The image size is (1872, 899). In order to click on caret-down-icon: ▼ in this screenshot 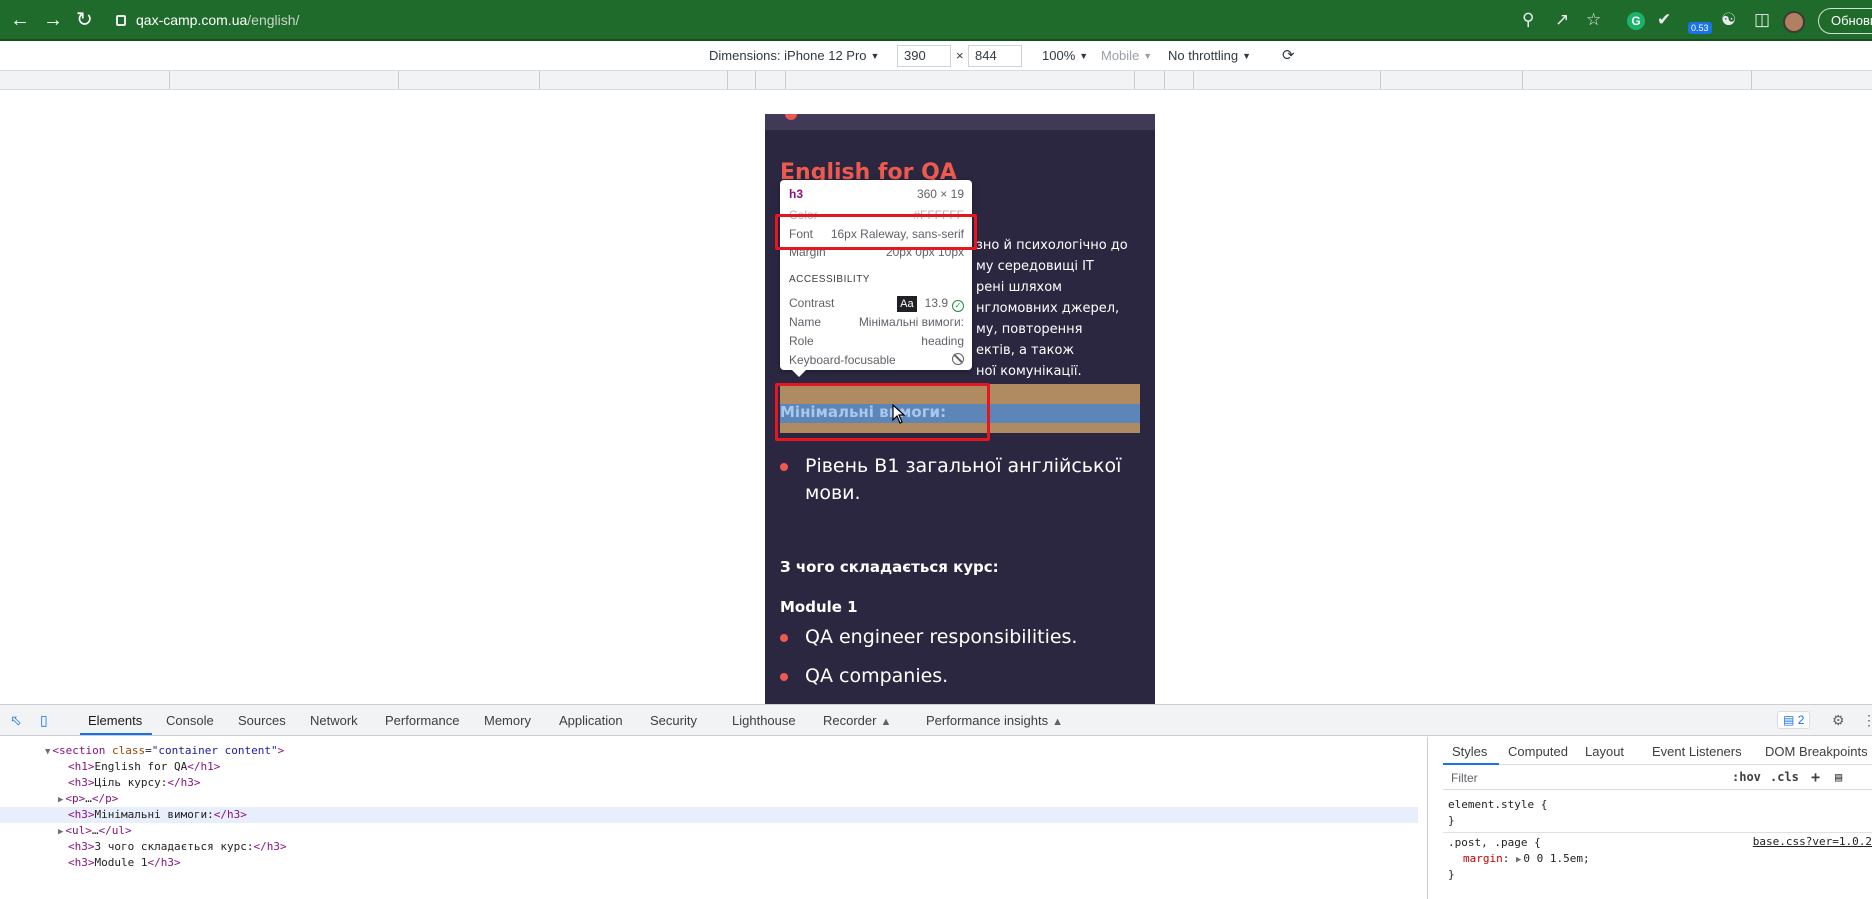, I will do `click(875, 56)`.